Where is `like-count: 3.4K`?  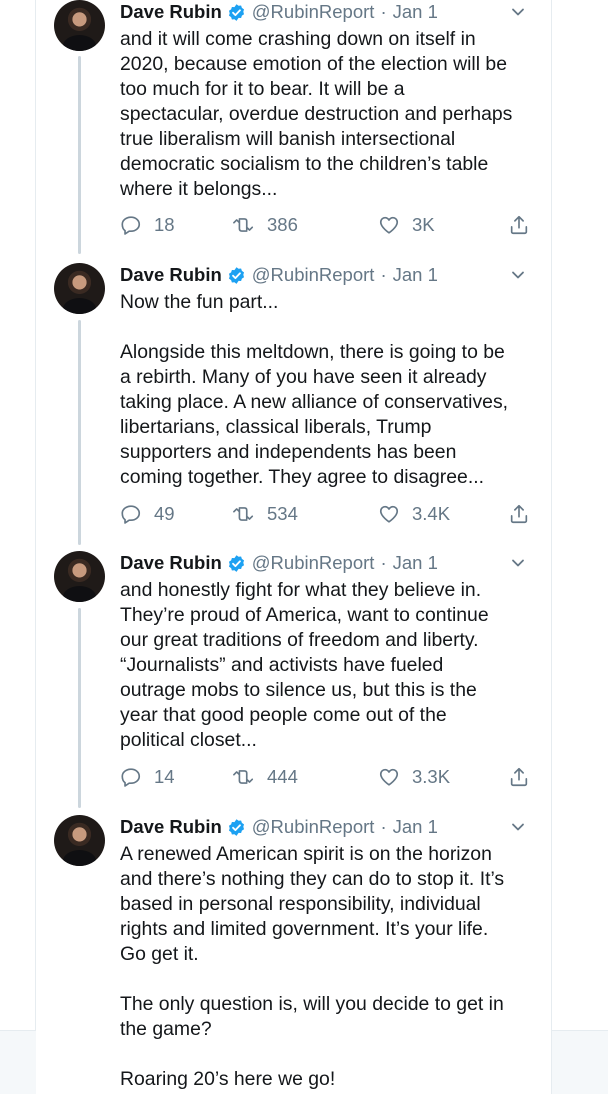
like-count: 3.4K is located at coordinates (431, 513).